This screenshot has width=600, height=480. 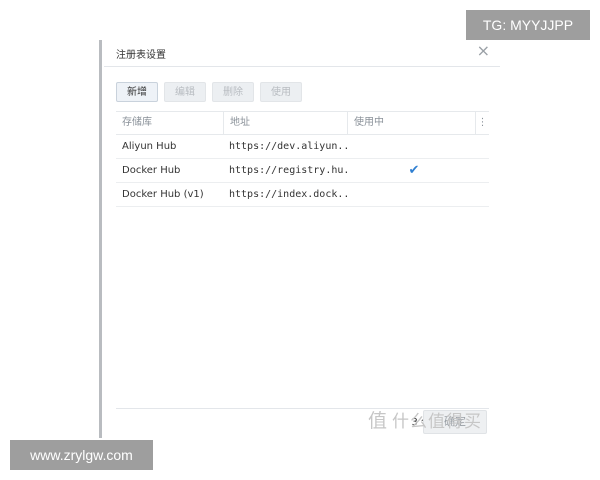 What do you see at coordinates (141, 55) in the screenshot?
I see `dialog-title: 注册表设置` at bounding box center [141, 55].